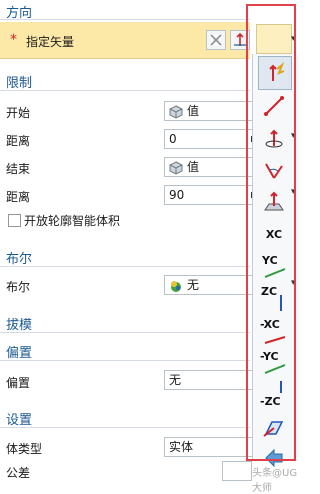 This screenshot has height=494, width=320. I want to click on direction-section-divider, so click(125, 19).